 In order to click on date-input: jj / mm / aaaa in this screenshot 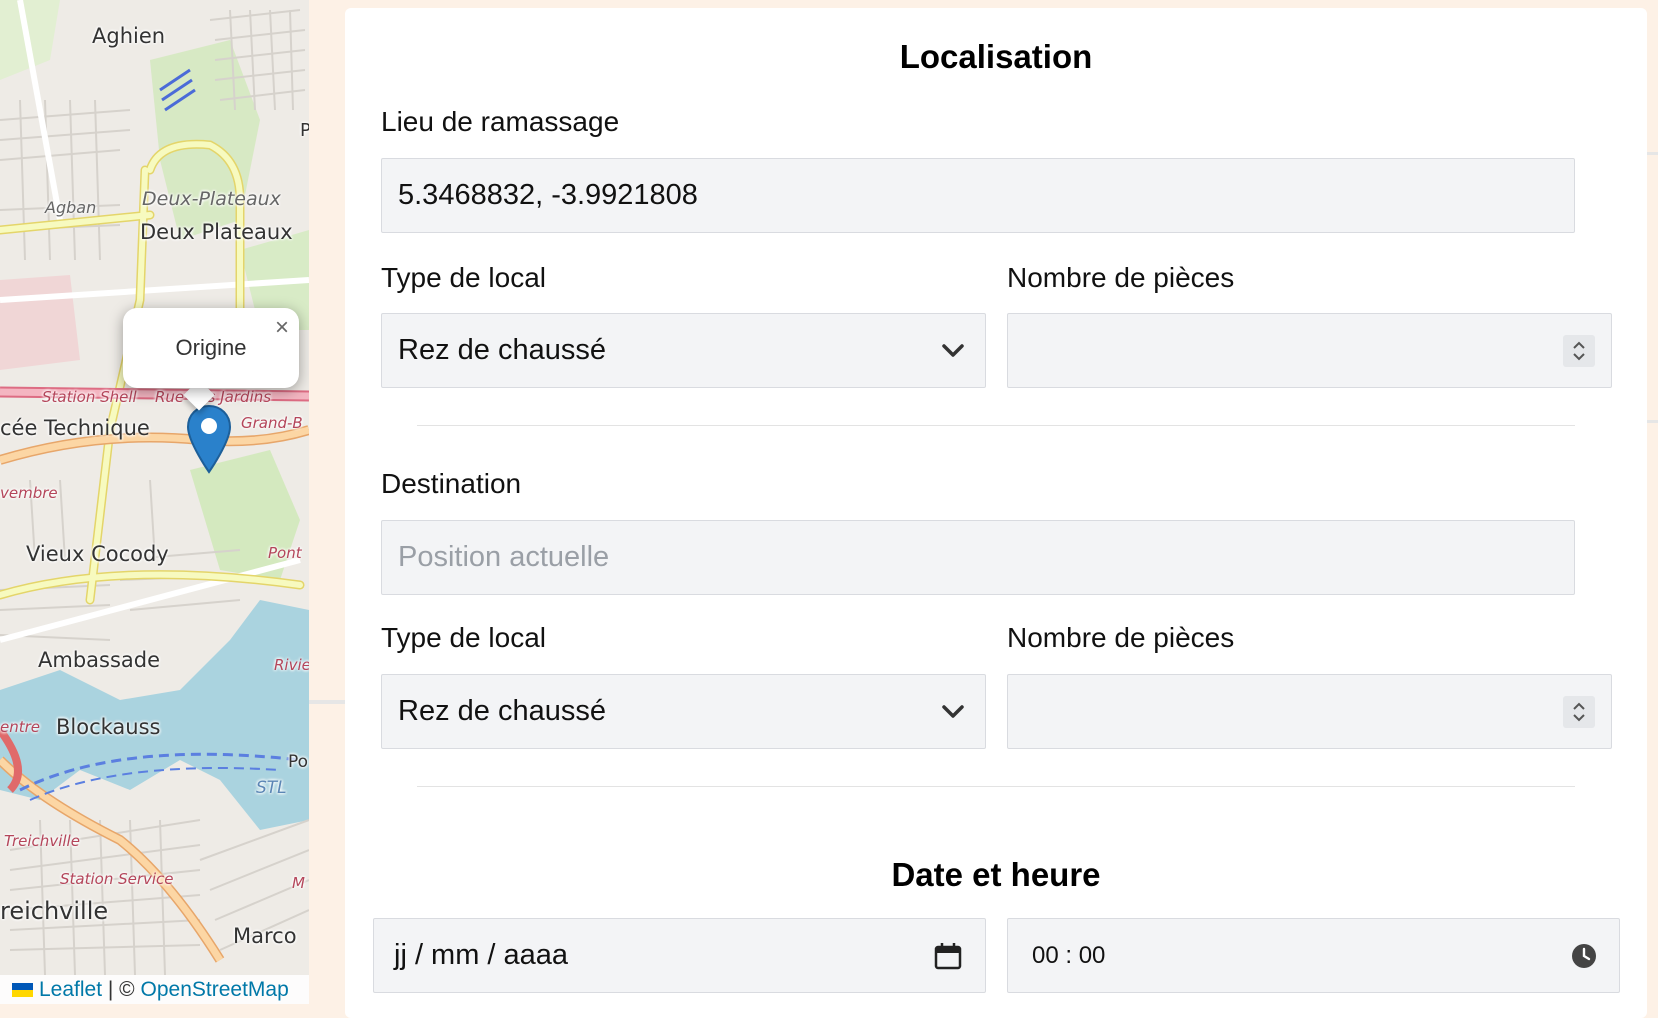, I will do `click(679, 955)`.